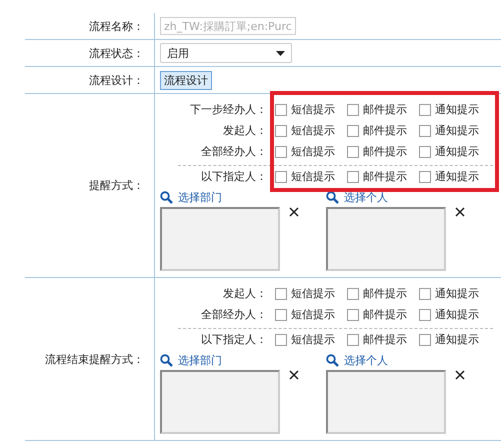  Describe the element at coordinates (94, 359) in the screenshot. I see `field-label: 流程结束提醒方式：` at that location.